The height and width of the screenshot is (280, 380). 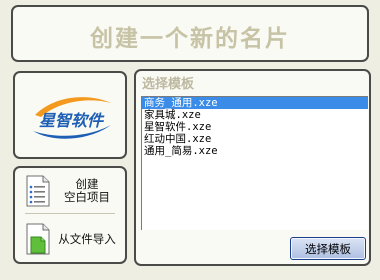 What do you see at coordinates (255, 103) in the screenshot?
I see `template-list-item: 商务_通用.xze` at bounding box center [255, 103].